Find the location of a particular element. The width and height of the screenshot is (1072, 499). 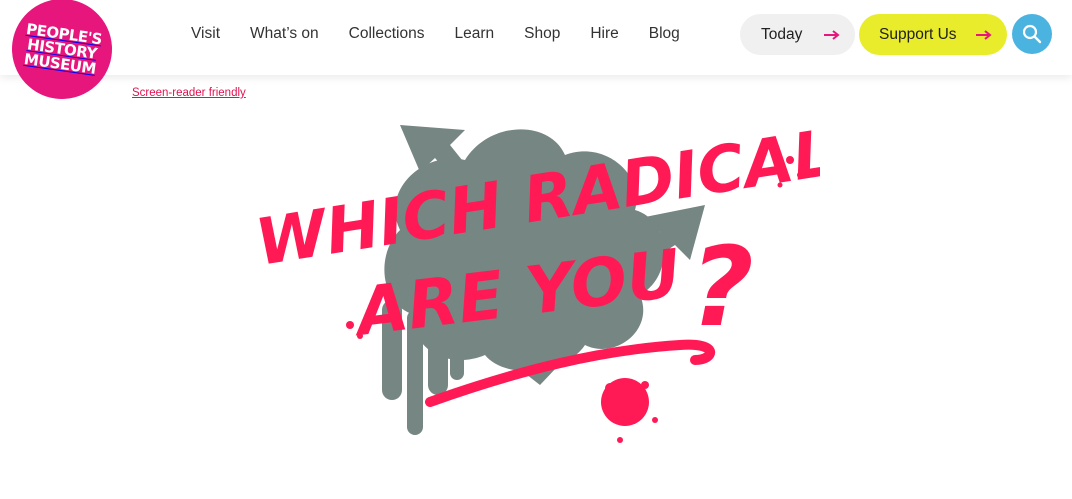

nav-item-hire: Hire is located at coordinates (604, 34).